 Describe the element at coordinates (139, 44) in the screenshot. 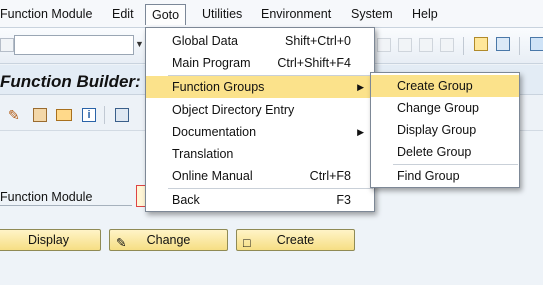

I see `chevron-down-icon: ▼` at that location.